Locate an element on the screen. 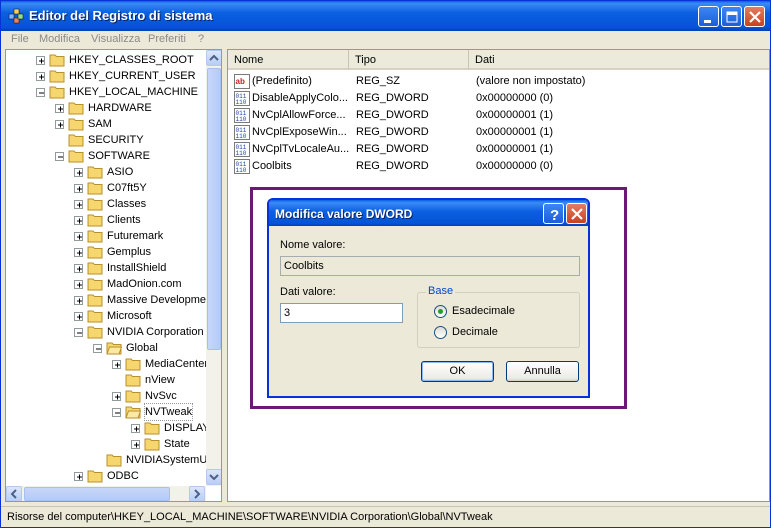 Image resolution: width=771 pixels, height=528 pixels. menu-modifica: Modifica is located at coordinates (59, 39).